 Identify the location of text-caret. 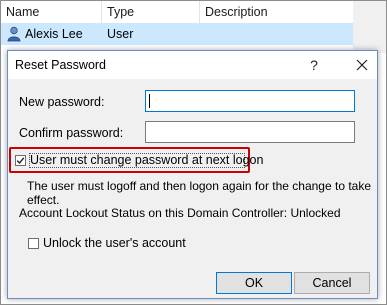
(149, 101).